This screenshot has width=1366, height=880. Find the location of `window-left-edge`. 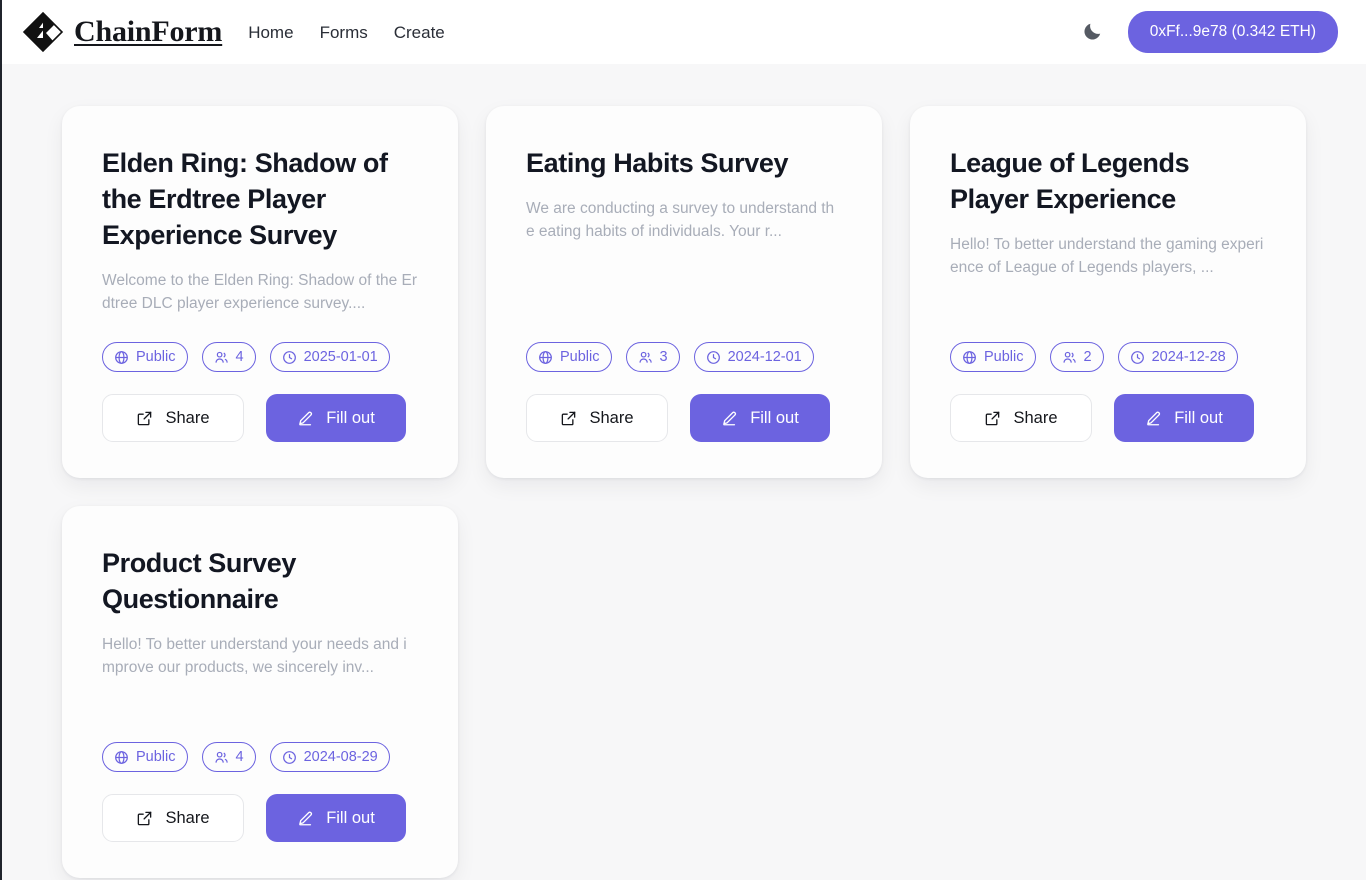

window-left-edge is located at coordinates (1, 440).